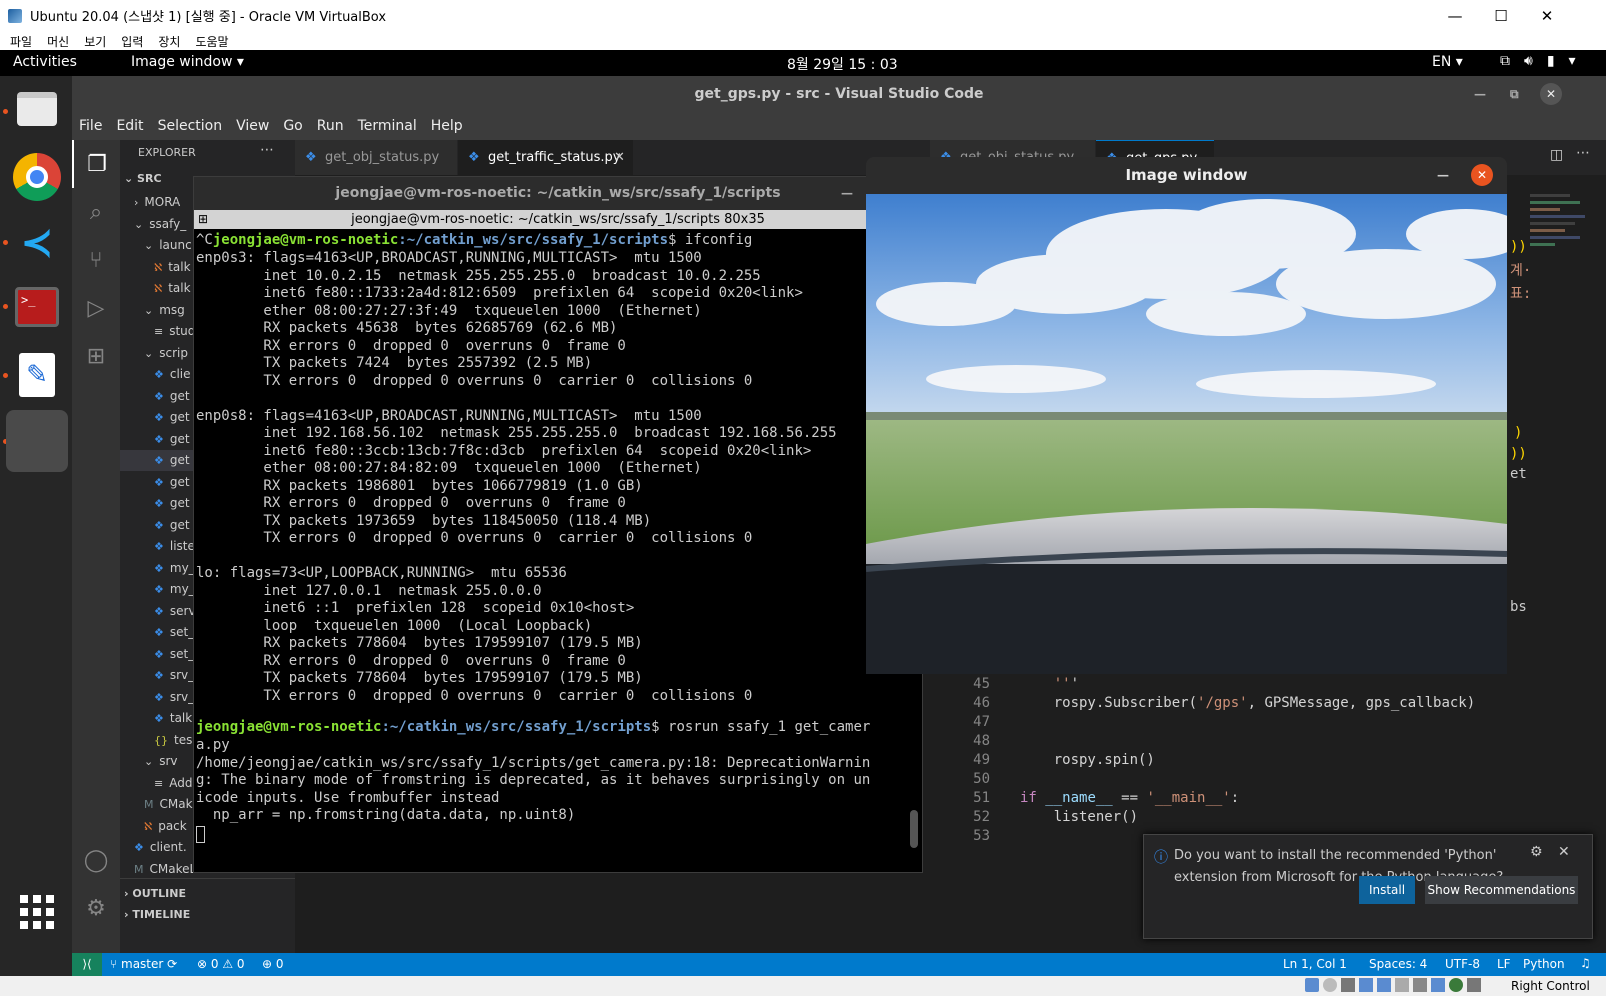 Image resolution: width=1606 pixels, height=996 pixels. Describe the element at coordinates (95, 41) in the screenshot. I see `vbox-menu-view: 보기` at that location.